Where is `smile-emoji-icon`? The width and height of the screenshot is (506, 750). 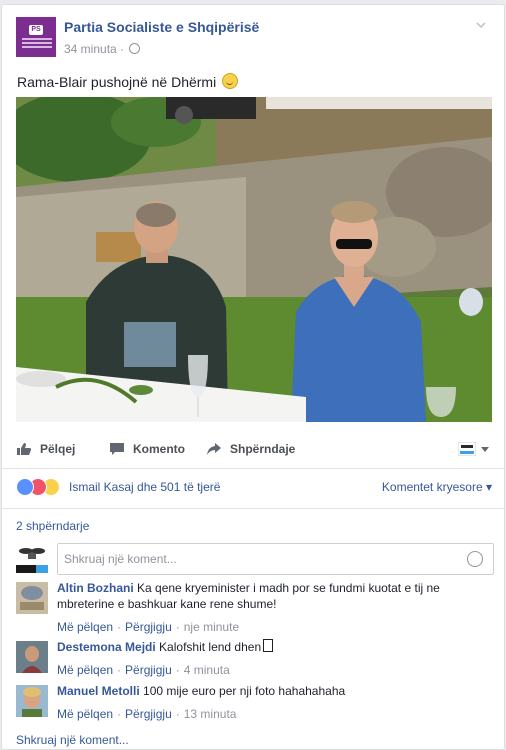 smile-emoji-icon is located at coordinates (230, 81).